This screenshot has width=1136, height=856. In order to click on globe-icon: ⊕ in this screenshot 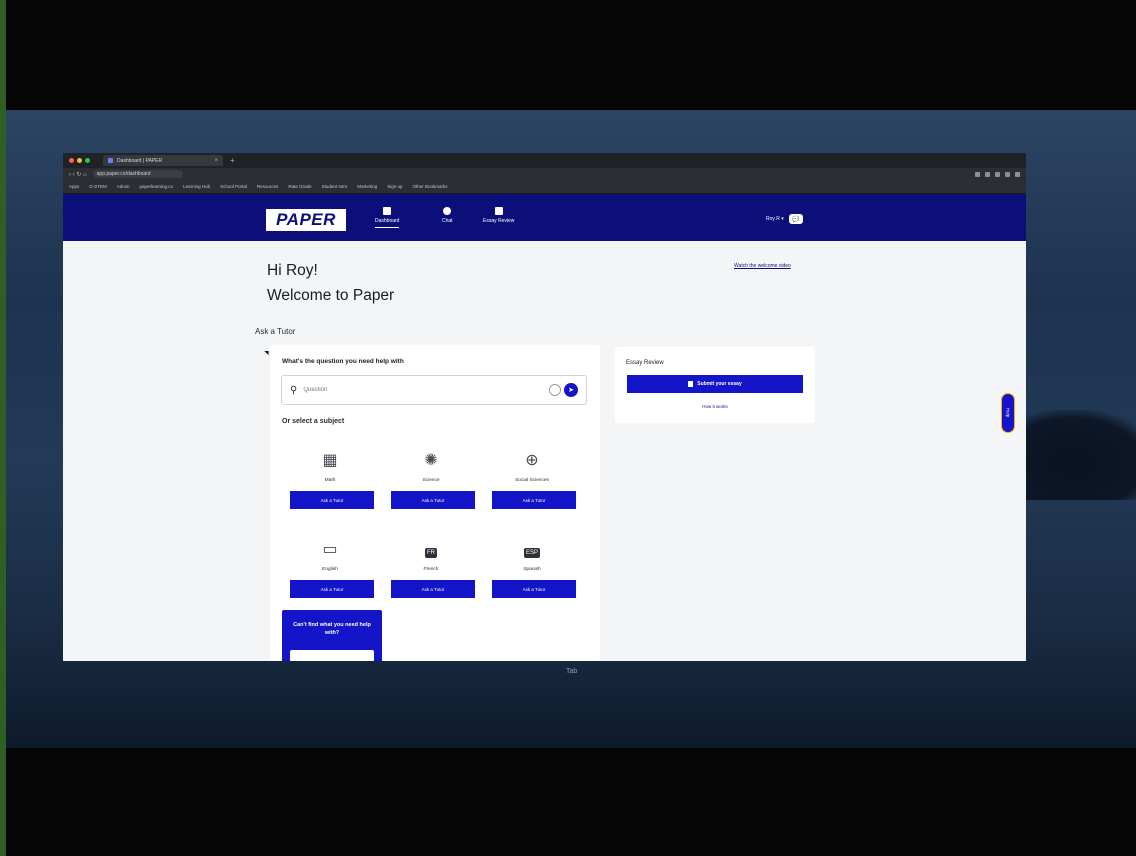, I will do `click(532, 460)`.